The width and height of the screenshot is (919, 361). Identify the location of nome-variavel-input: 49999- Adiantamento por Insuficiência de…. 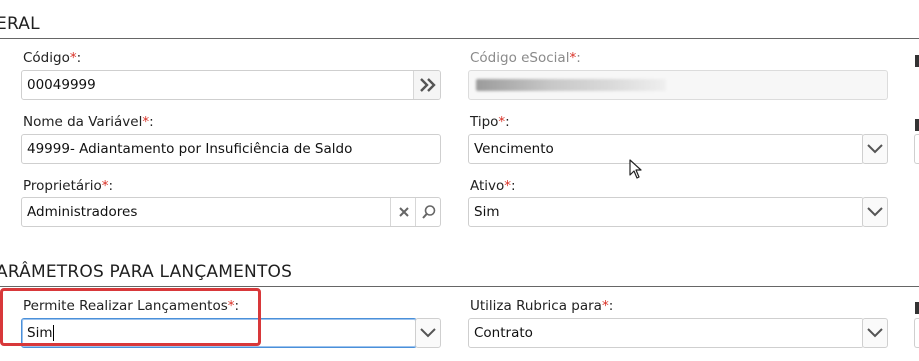
(231, 149).